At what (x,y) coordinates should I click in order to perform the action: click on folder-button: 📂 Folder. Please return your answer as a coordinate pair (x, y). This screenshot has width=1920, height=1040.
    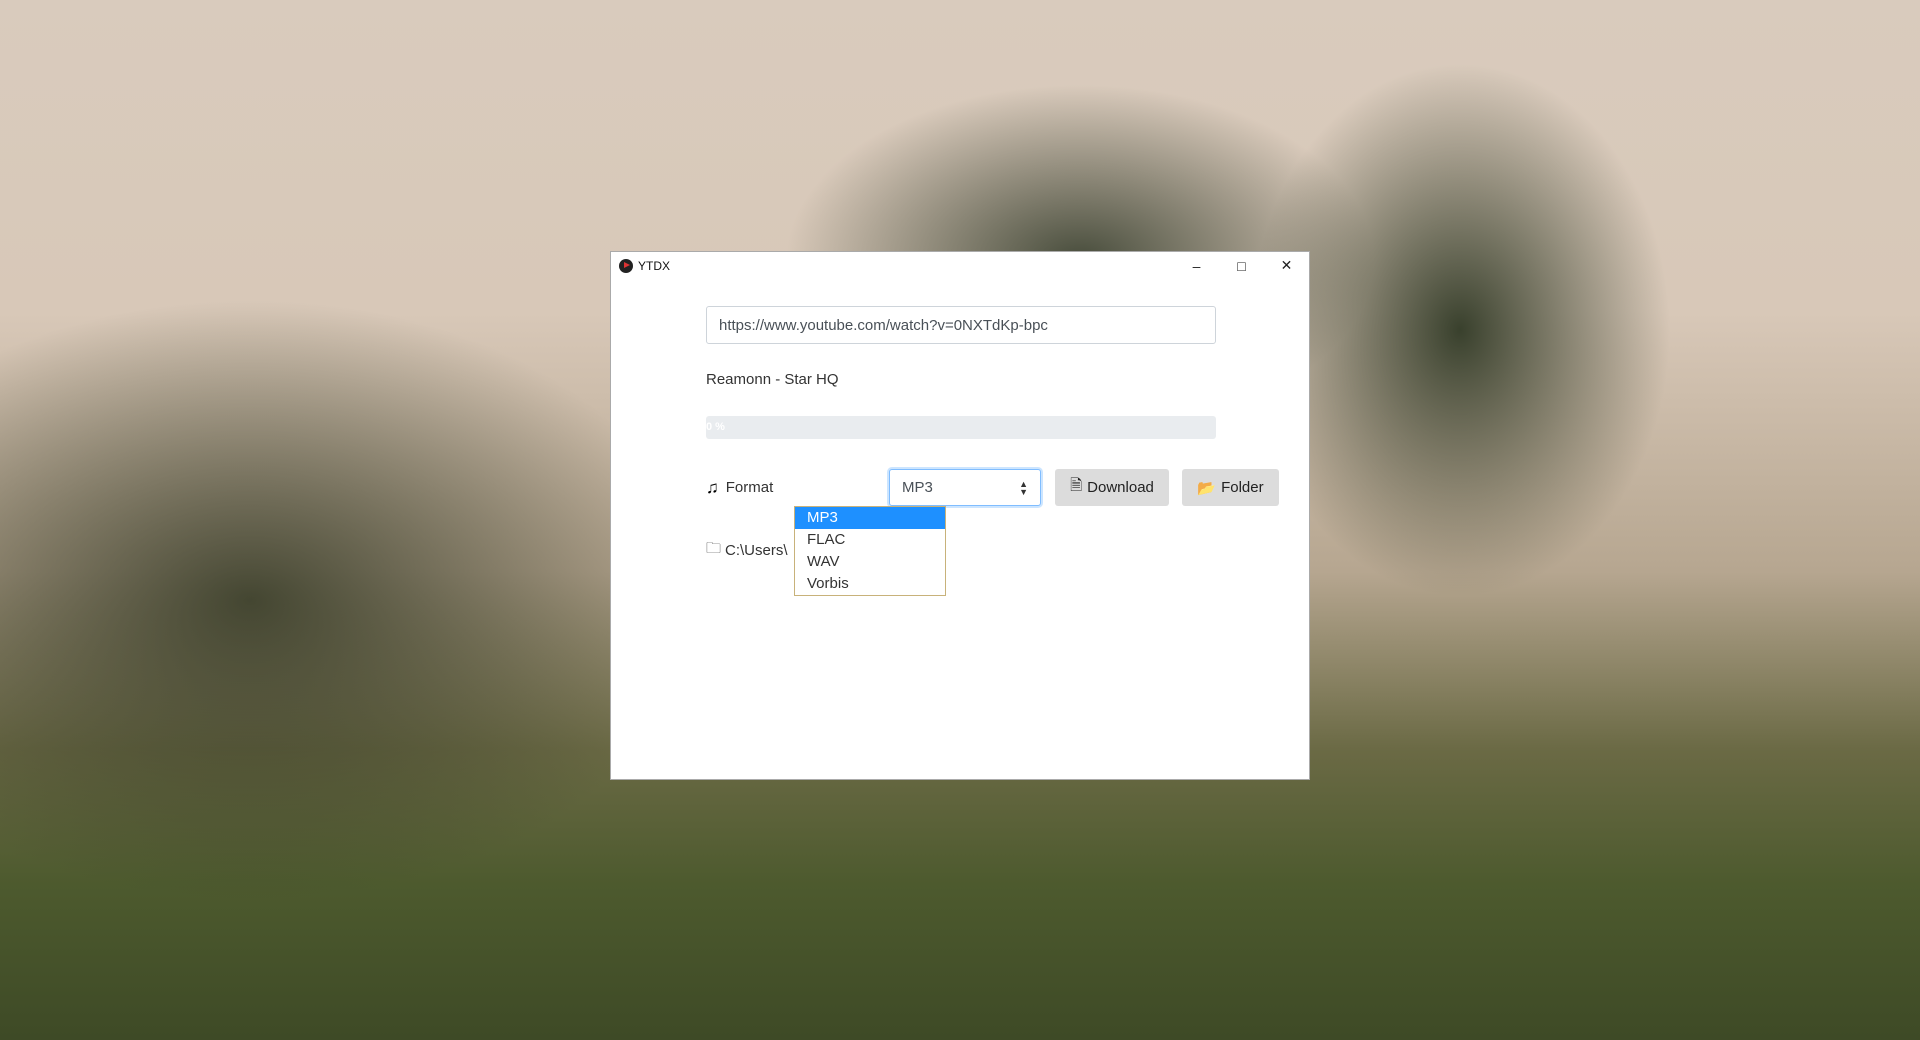
    Looking at the image, I should click on (1230, 487).